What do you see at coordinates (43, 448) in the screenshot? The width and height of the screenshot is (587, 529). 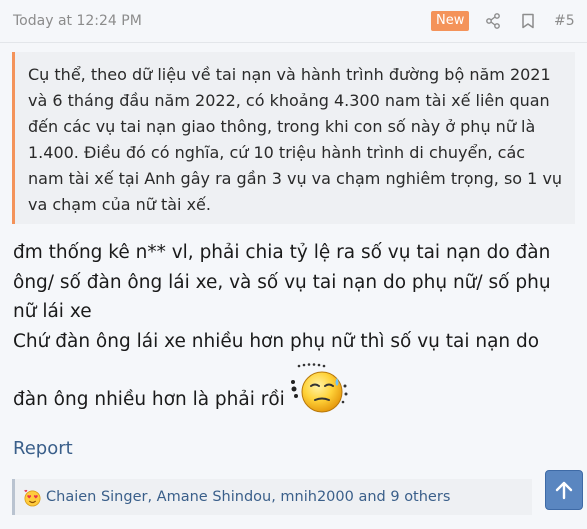 I see `report-link: Report` at bounding box center [43, 448].